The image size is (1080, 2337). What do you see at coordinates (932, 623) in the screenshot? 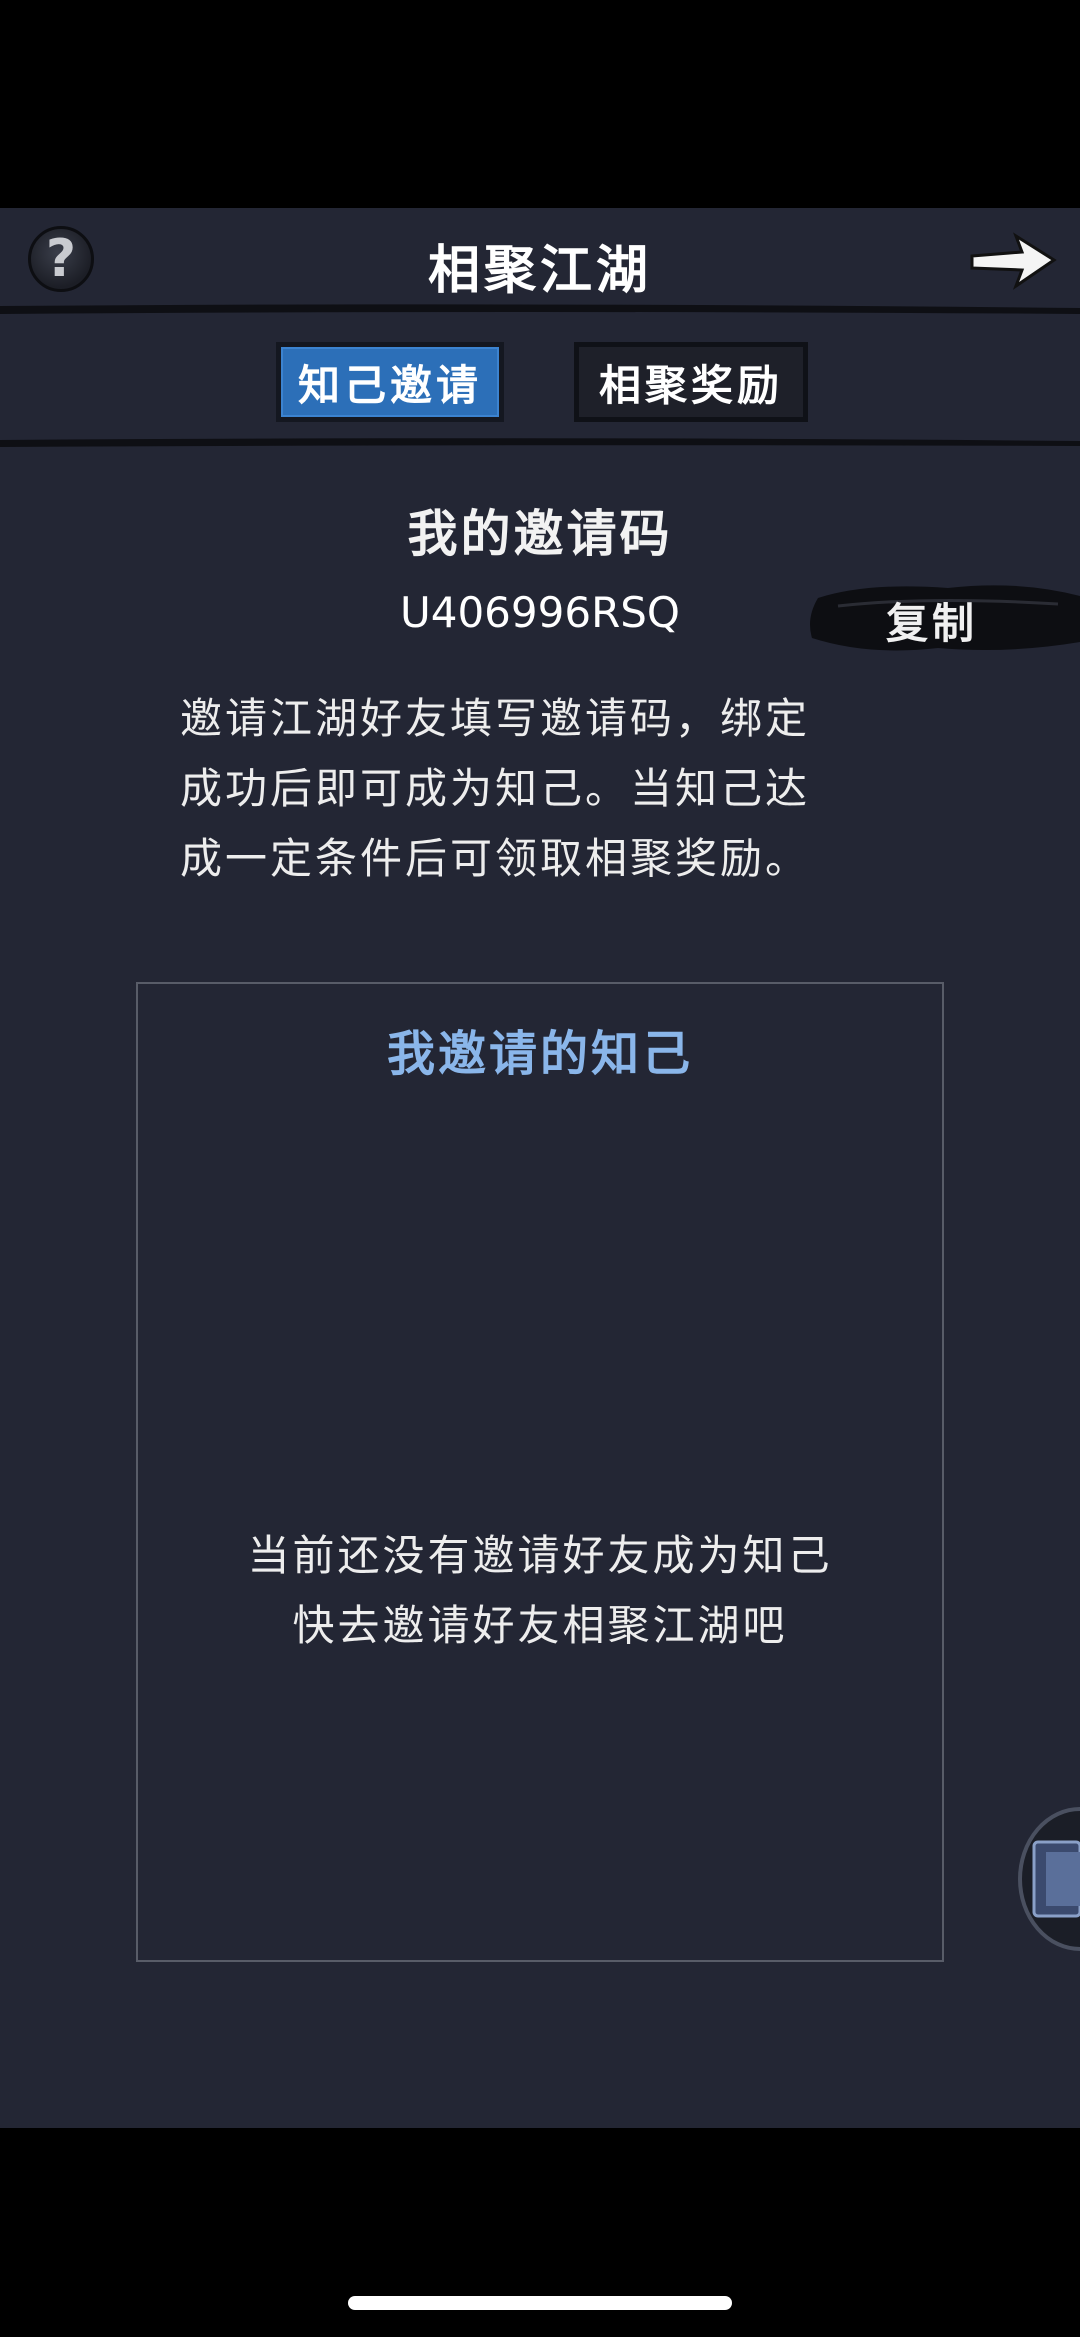
I see `copy-button-label: 复制` at bounding box center [932, 623].